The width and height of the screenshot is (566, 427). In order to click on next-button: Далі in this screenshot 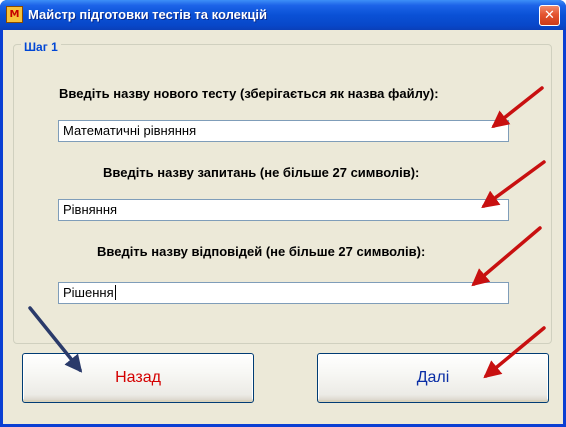, I will do `click(433, 378)`.